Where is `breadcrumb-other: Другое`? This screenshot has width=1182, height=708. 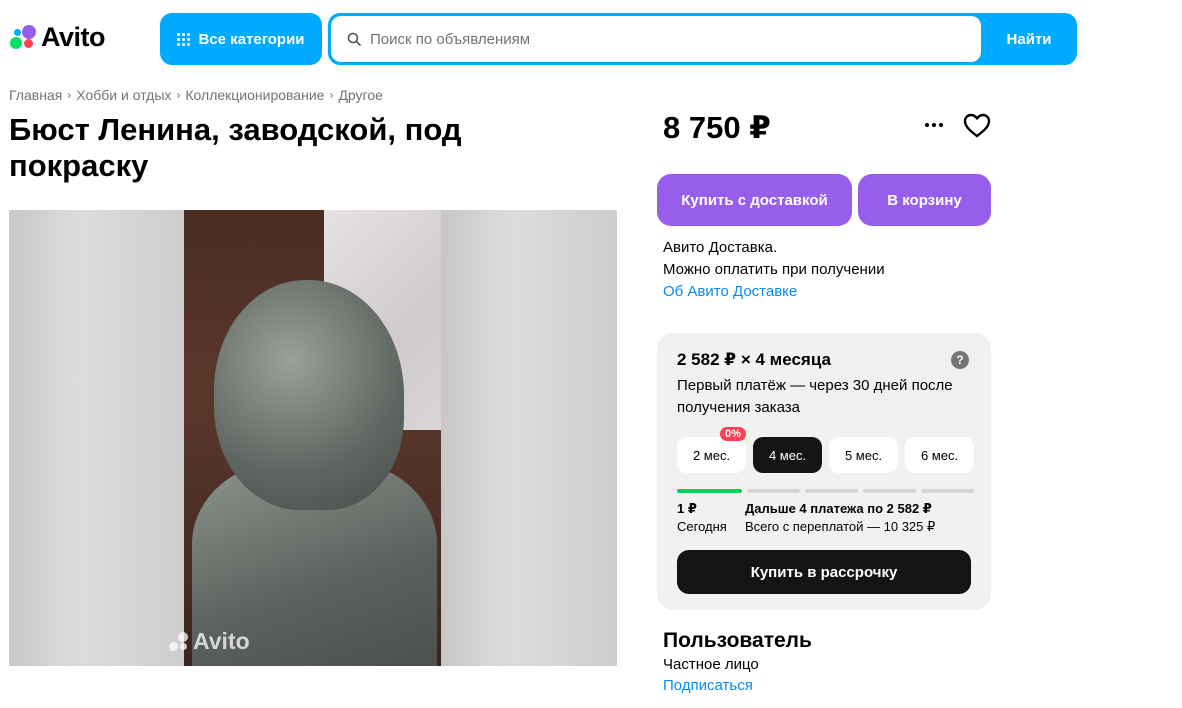
breadcrumb-other: Другое is located at coordinates (360, 95).